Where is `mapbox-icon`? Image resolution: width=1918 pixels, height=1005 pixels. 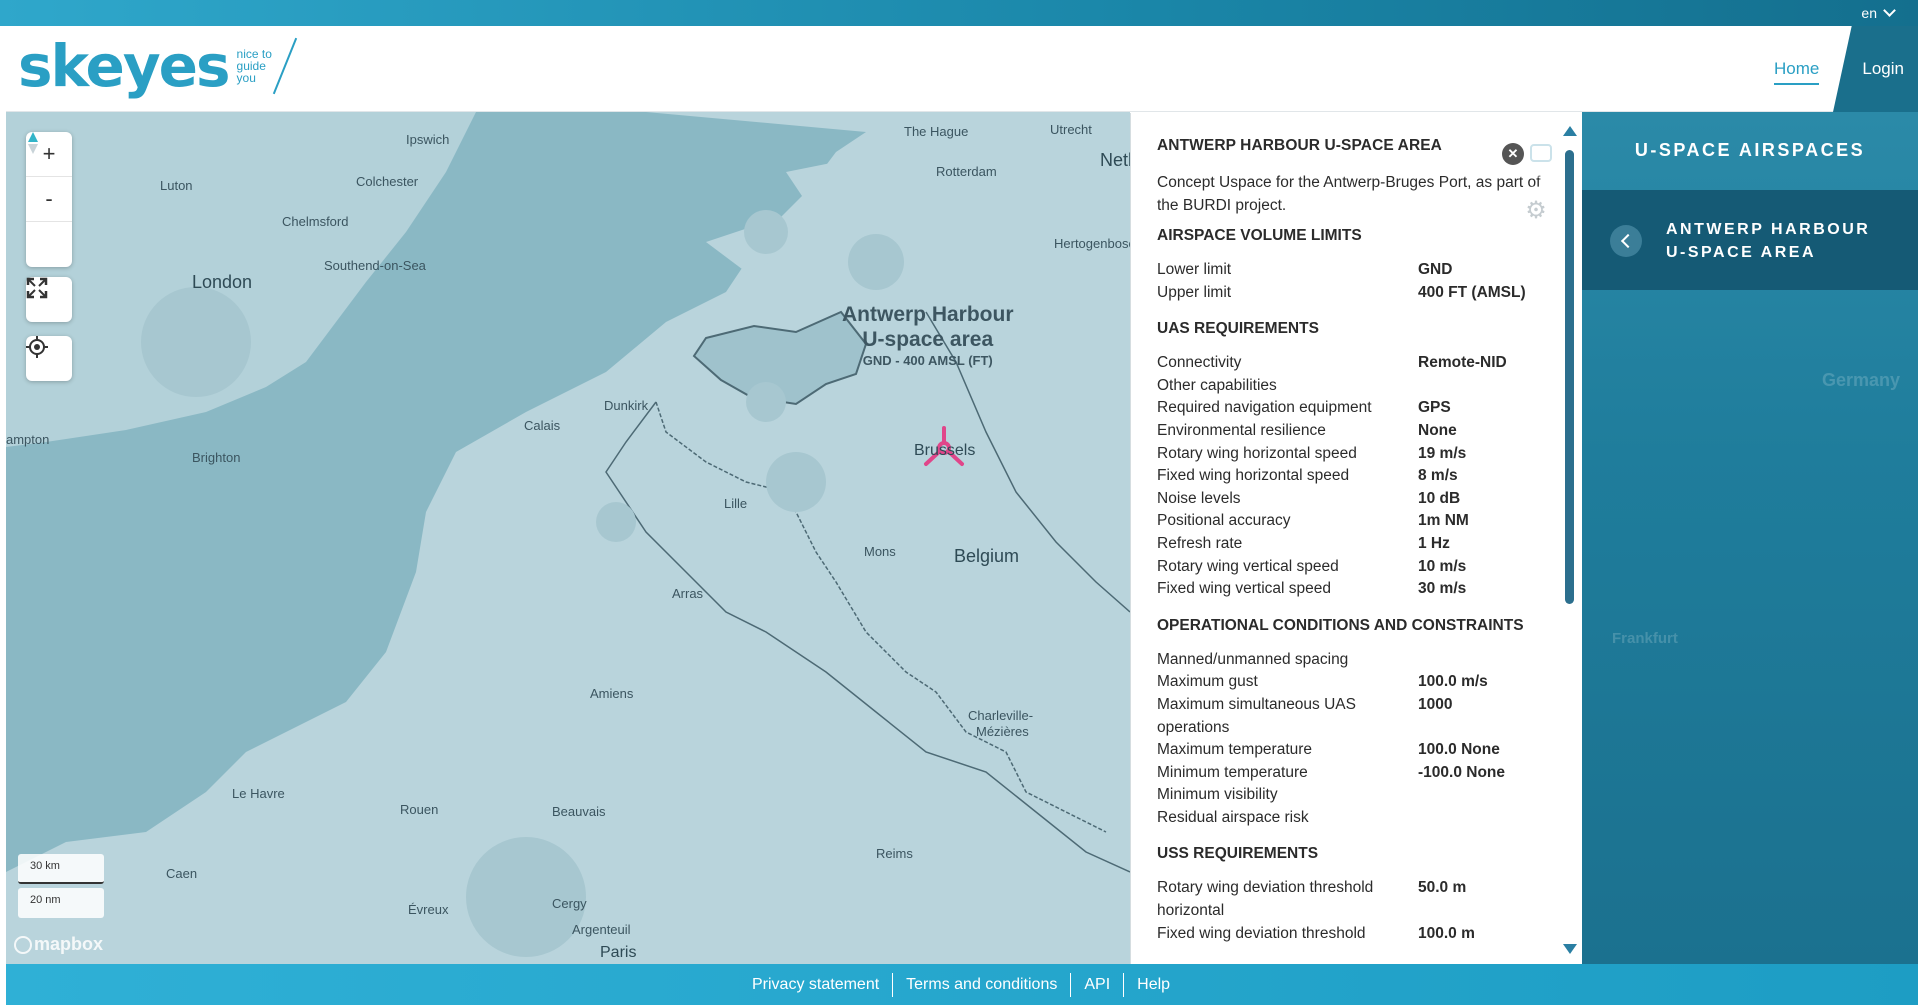 mapbox-icon is located at coordinates (23, 944).